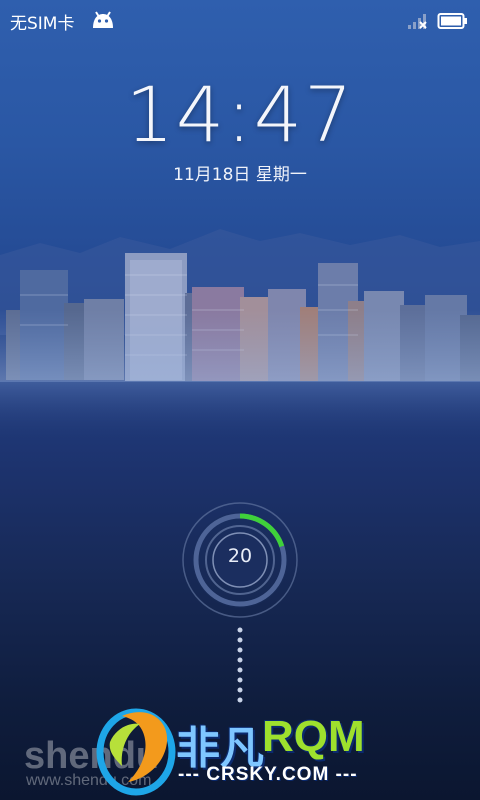 The image size is (480, 800). What do you see at coordinates (452, 21) in the screenshot?
I see `battery-icon` at bounding box center [452, 21].